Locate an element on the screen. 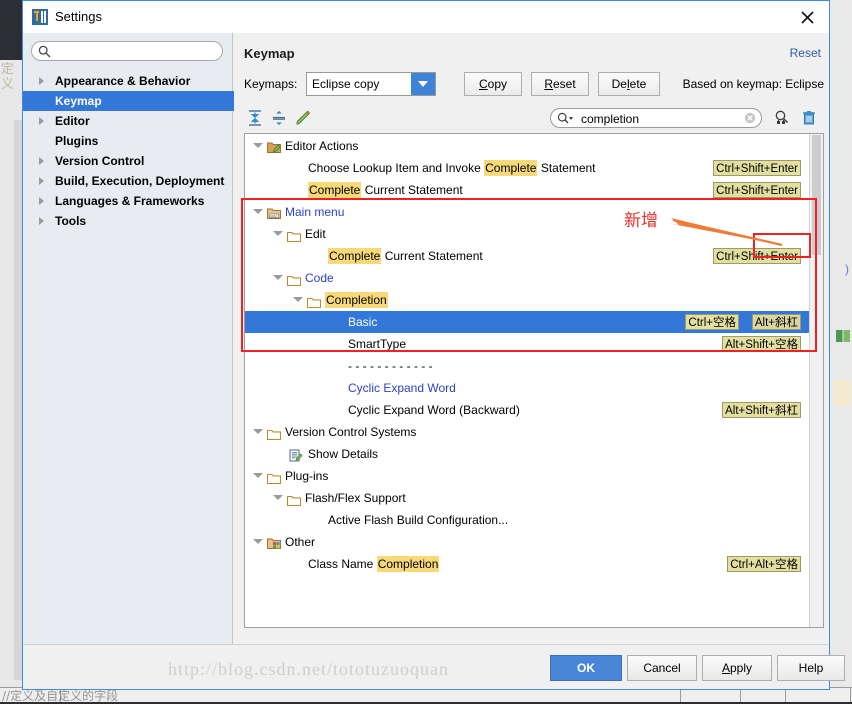 This screenshot has width=852, height=704. tree-row: Editor Actions is located at coordinates (528, 146).